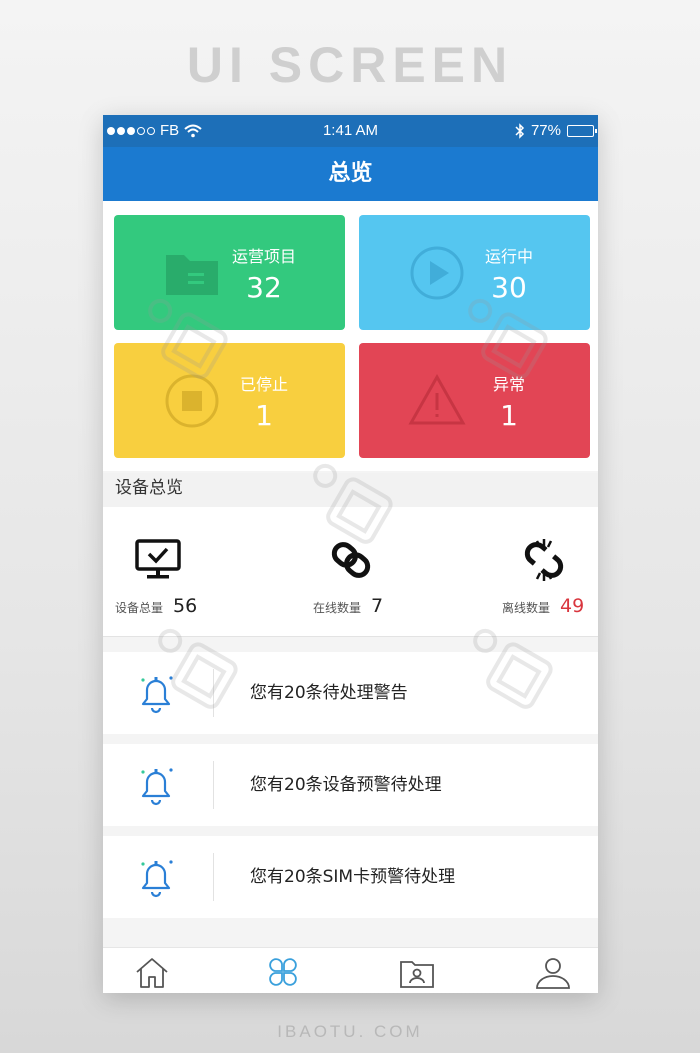 The image size is (700, 1053). I want to click on status-right: 77%, so click(556, 130).